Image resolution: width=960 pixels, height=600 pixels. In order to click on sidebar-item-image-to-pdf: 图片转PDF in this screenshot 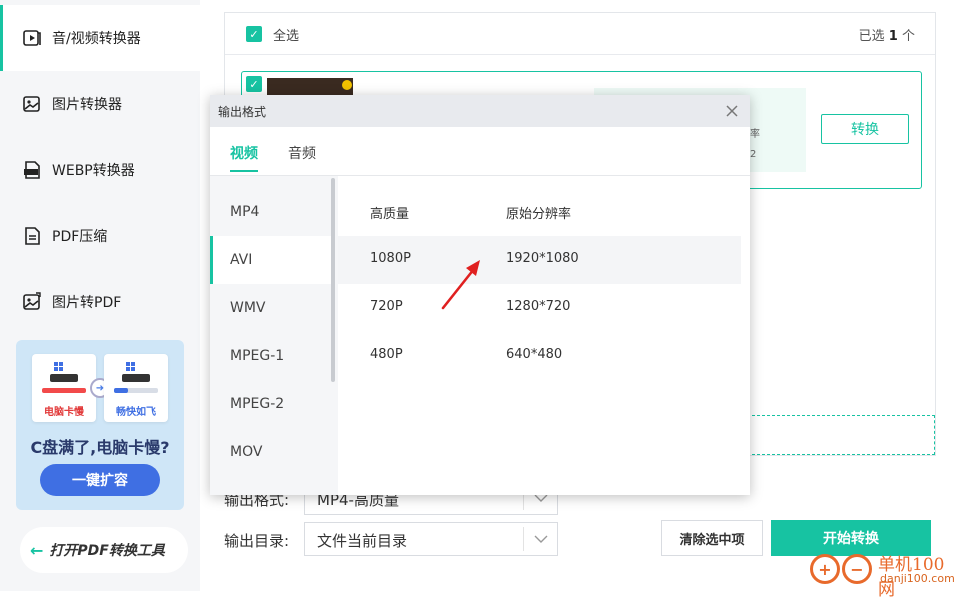, I will do `click(100, 302)`.